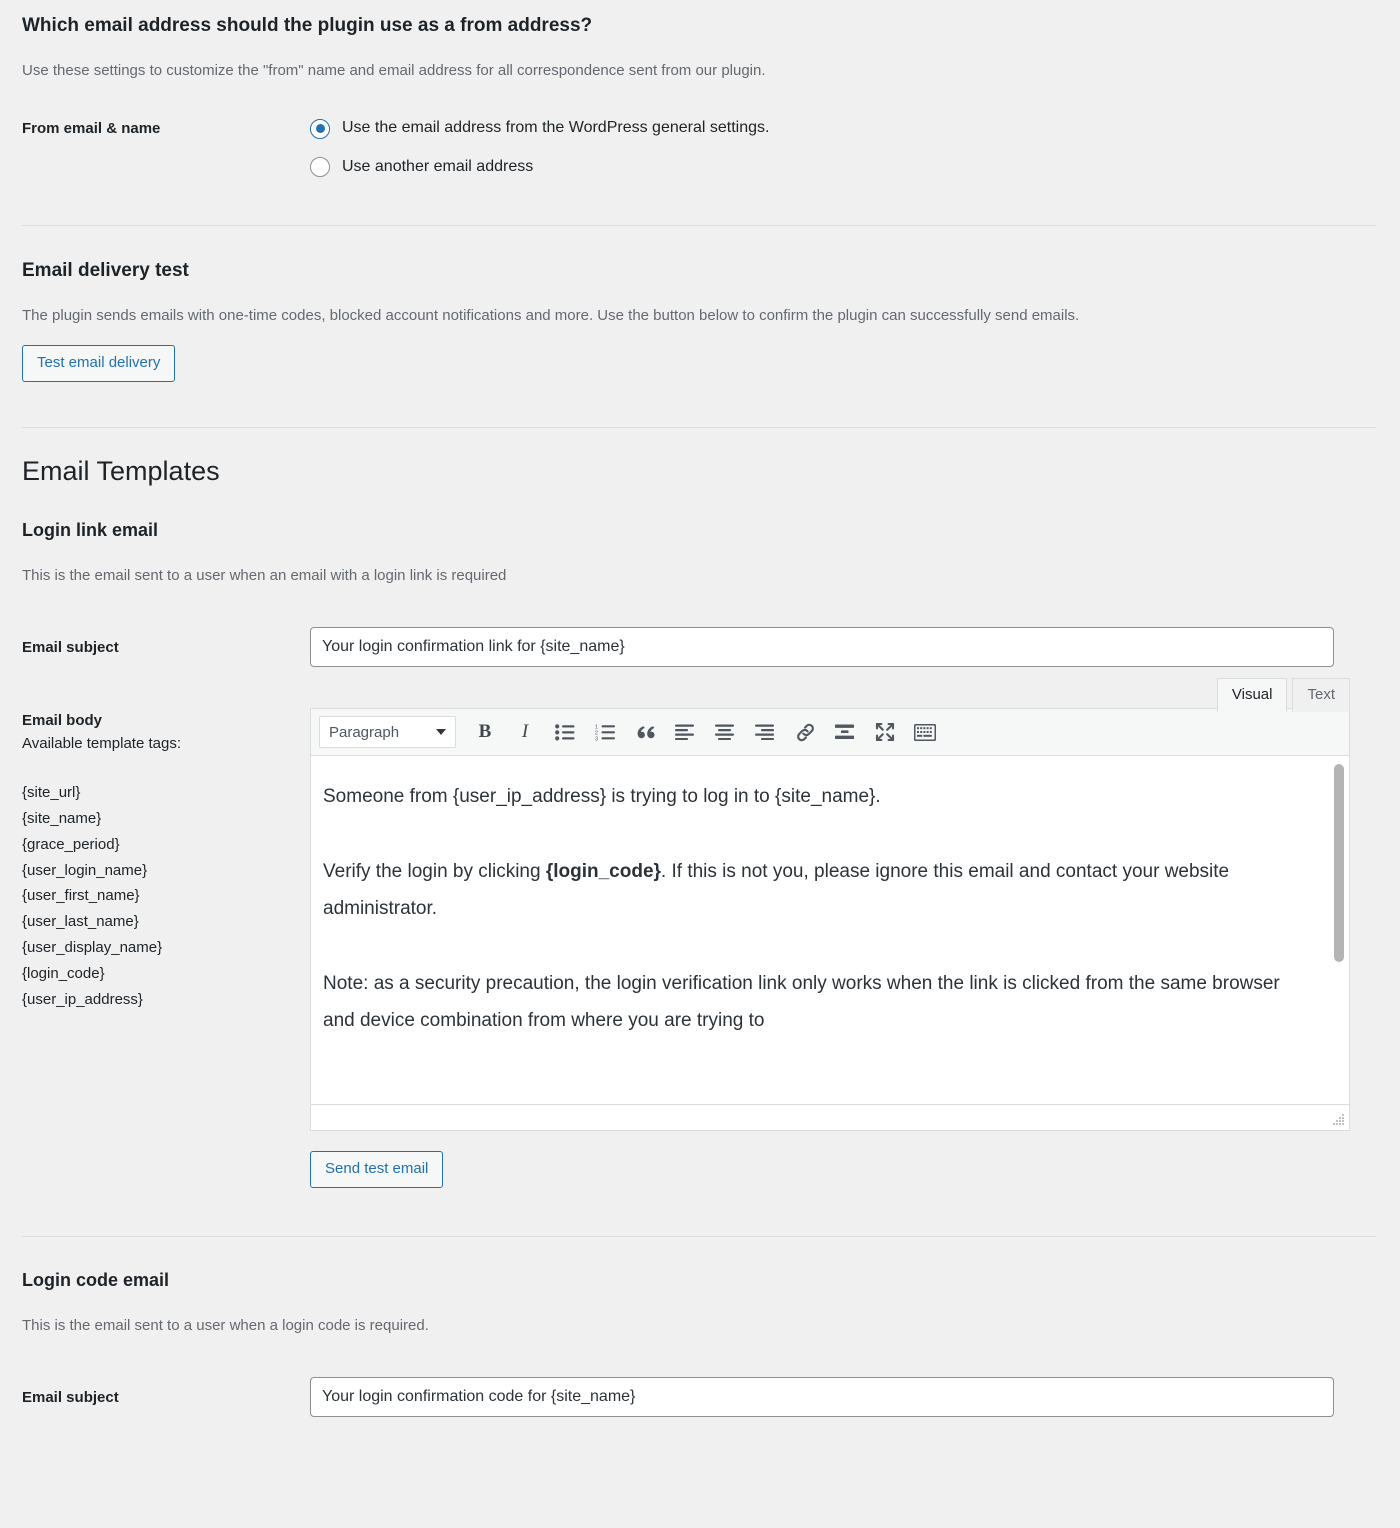 This screenshot has width=1400, height=1528. What do you see at coordinates (805, 732) in the screenshot?
I see `link-icon` at bounding box center [805, 732].